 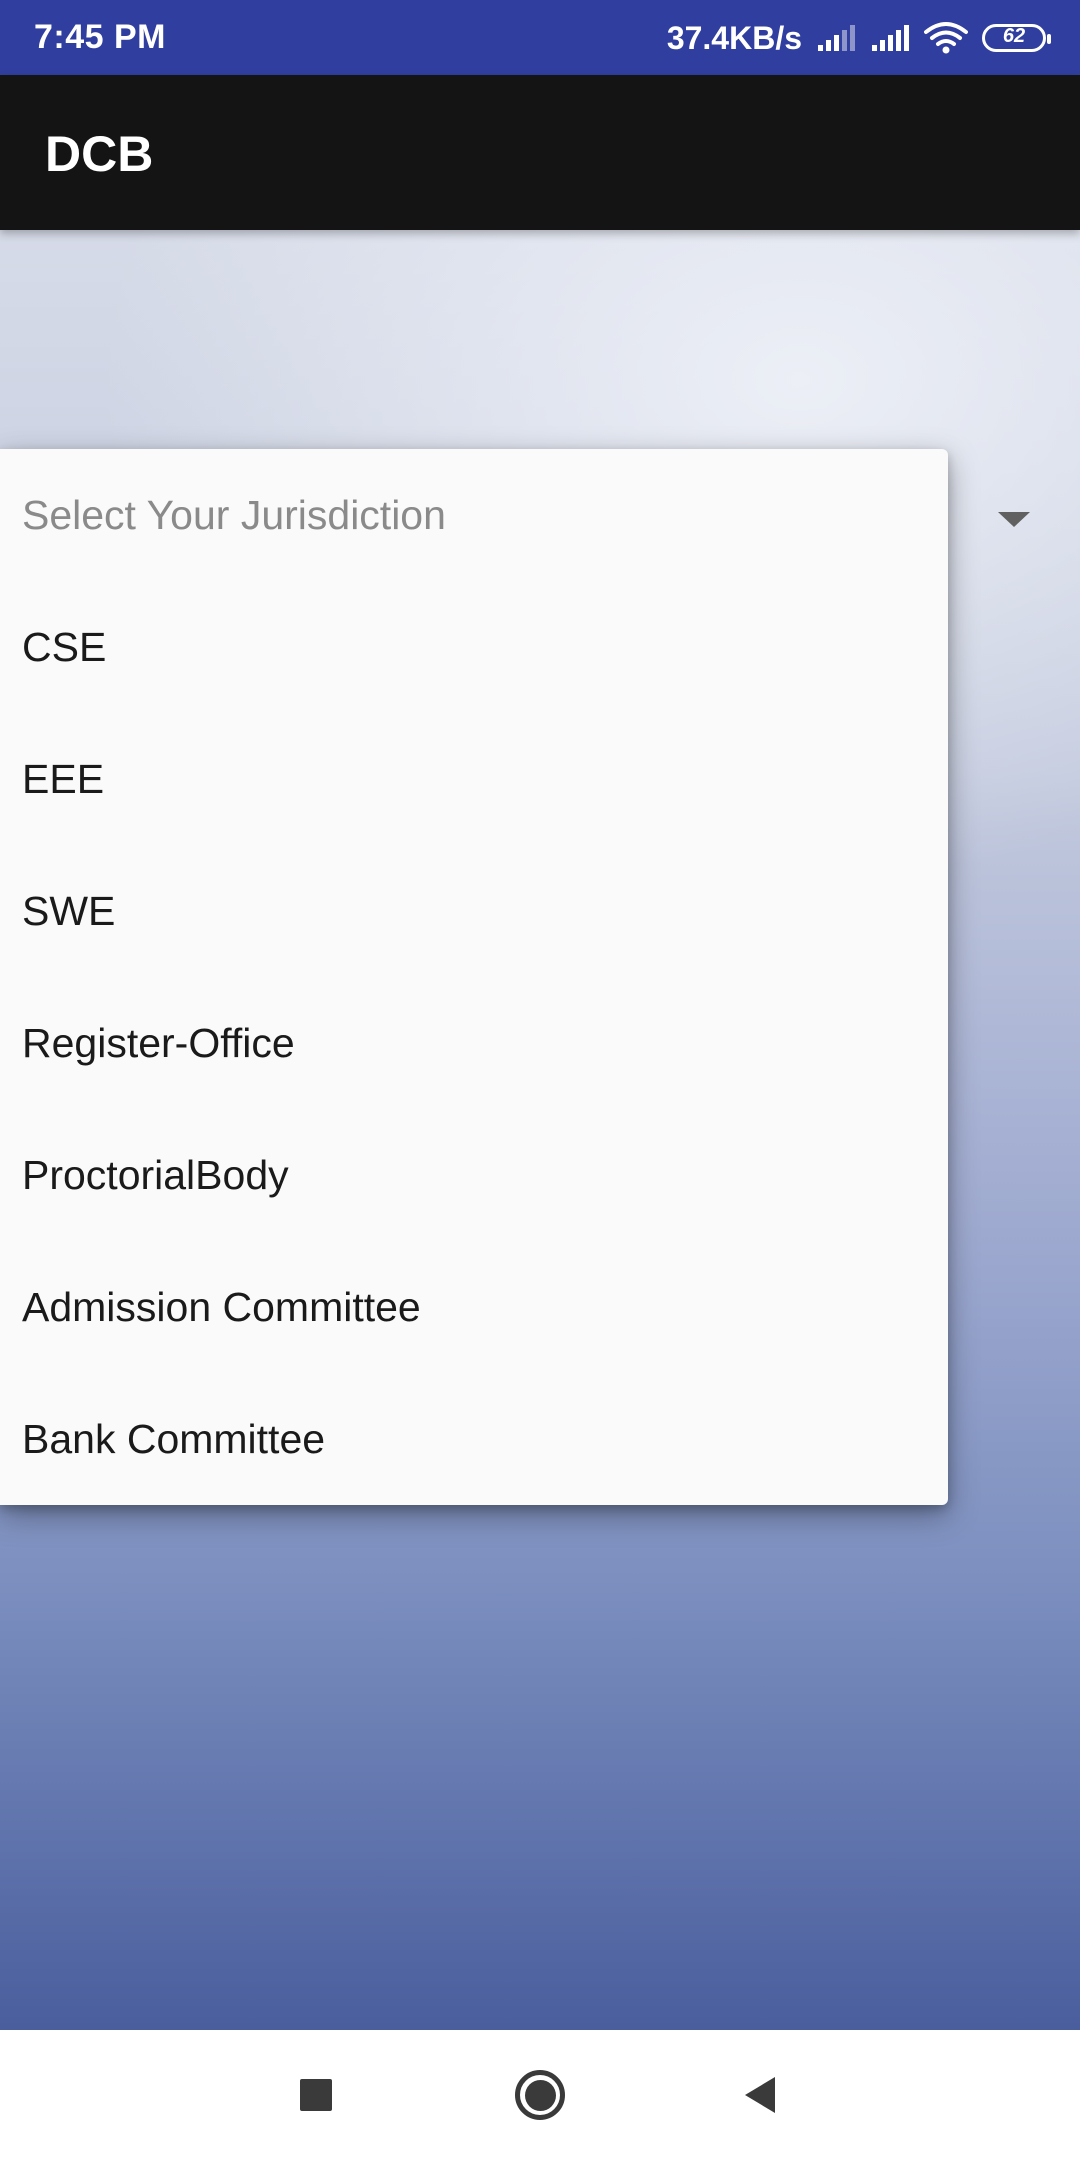 I want to click on status-time: 7:45 PM, so click(x=100, y=37).